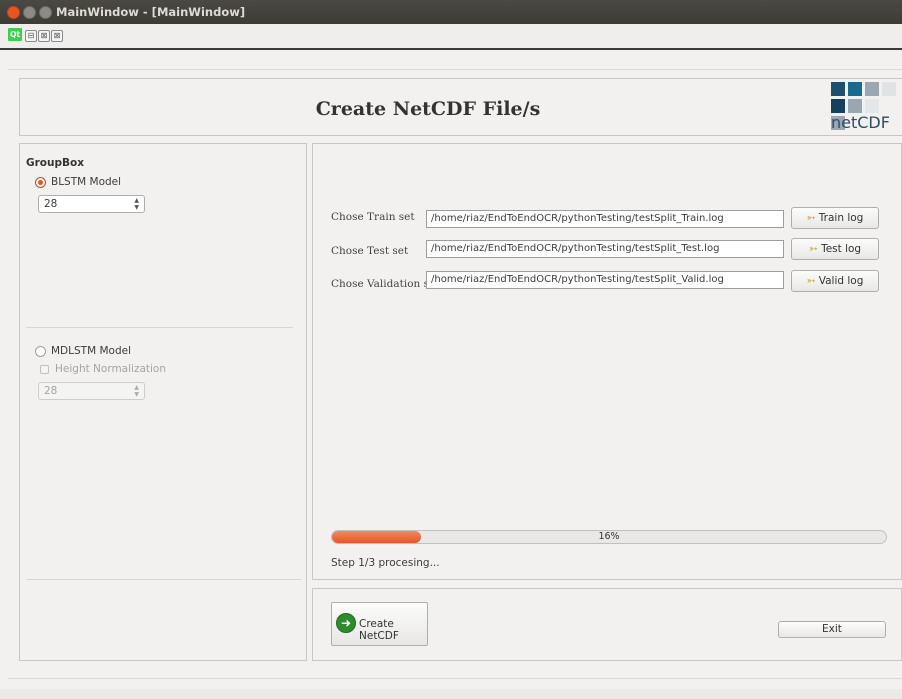  I want to click on valid-log-button: ➳ Valid log, so click(835, 281).